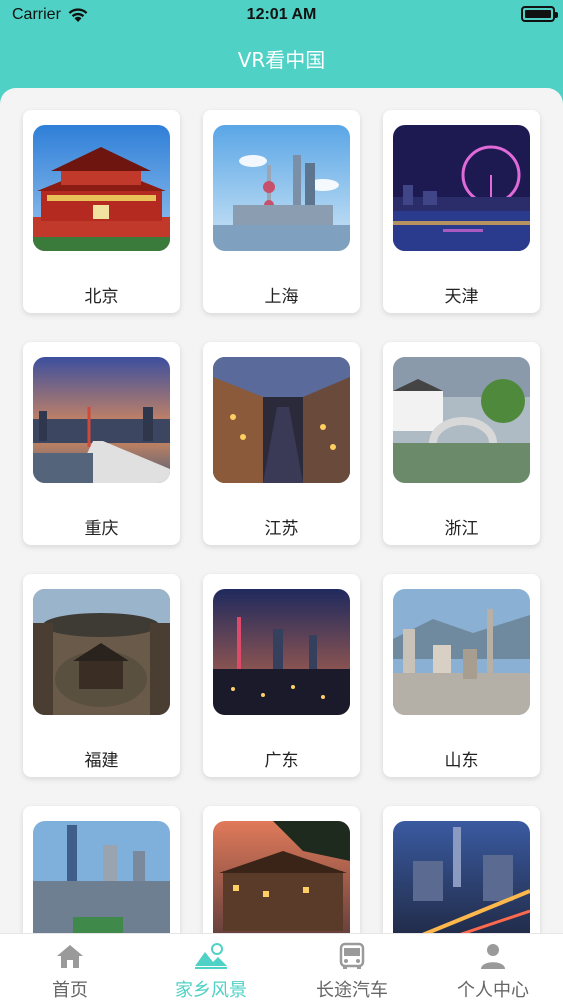 This screenshot has height=1000, width=563. I want to click on region-card: 上海, so click(281, 211).